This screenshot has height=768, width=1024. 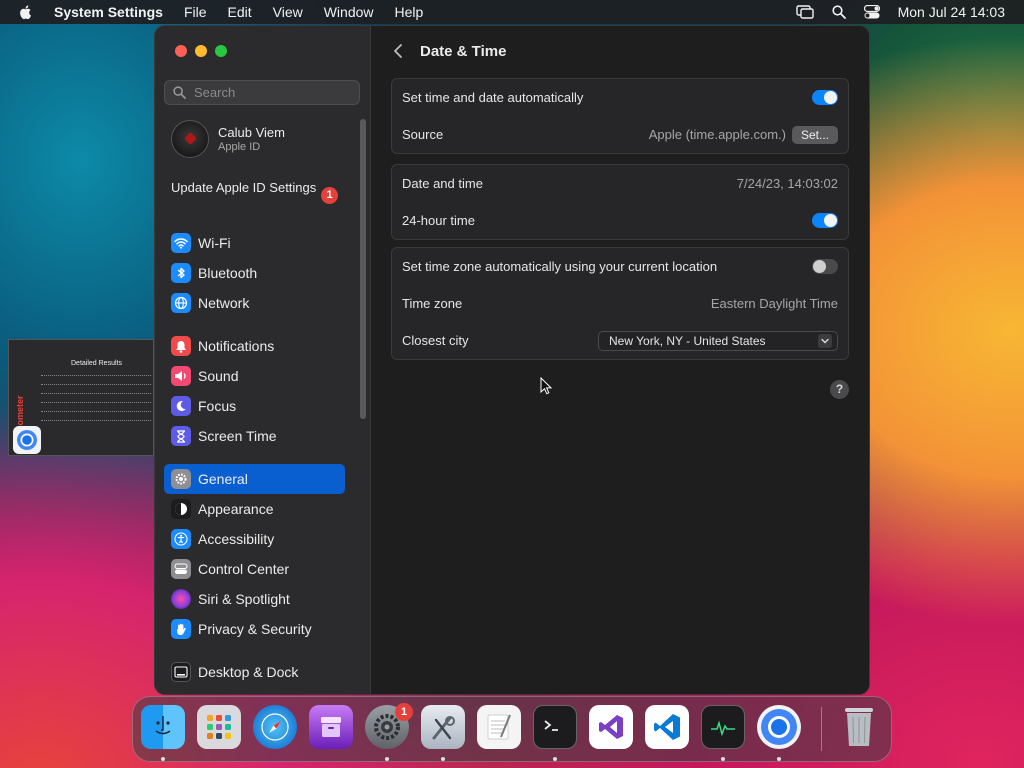 What do you see at coordinates (201, 51) in the screenshot?
I see `minimize-window-button` at bounding box center [201, 51].